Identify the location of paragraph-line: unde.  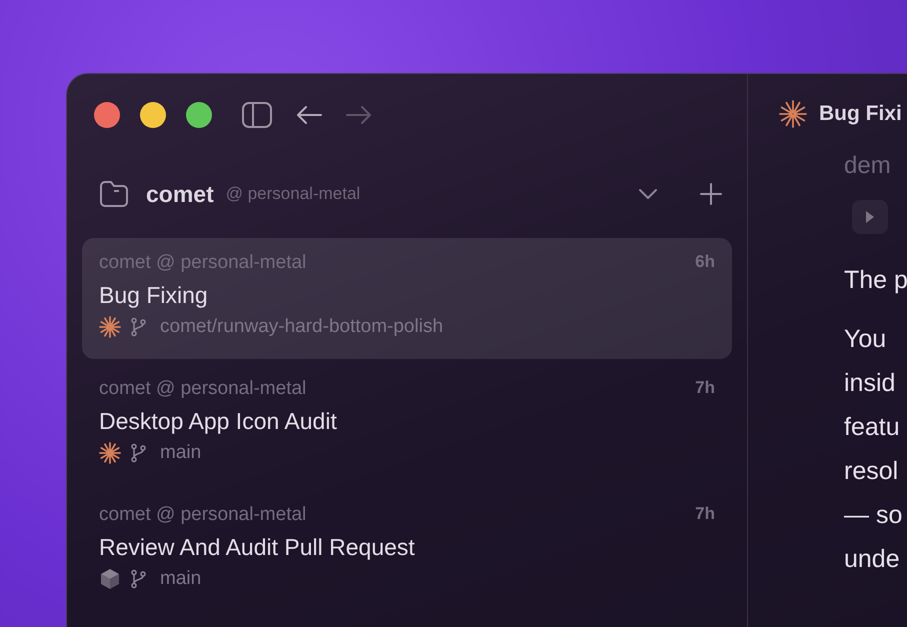
(872, 559).